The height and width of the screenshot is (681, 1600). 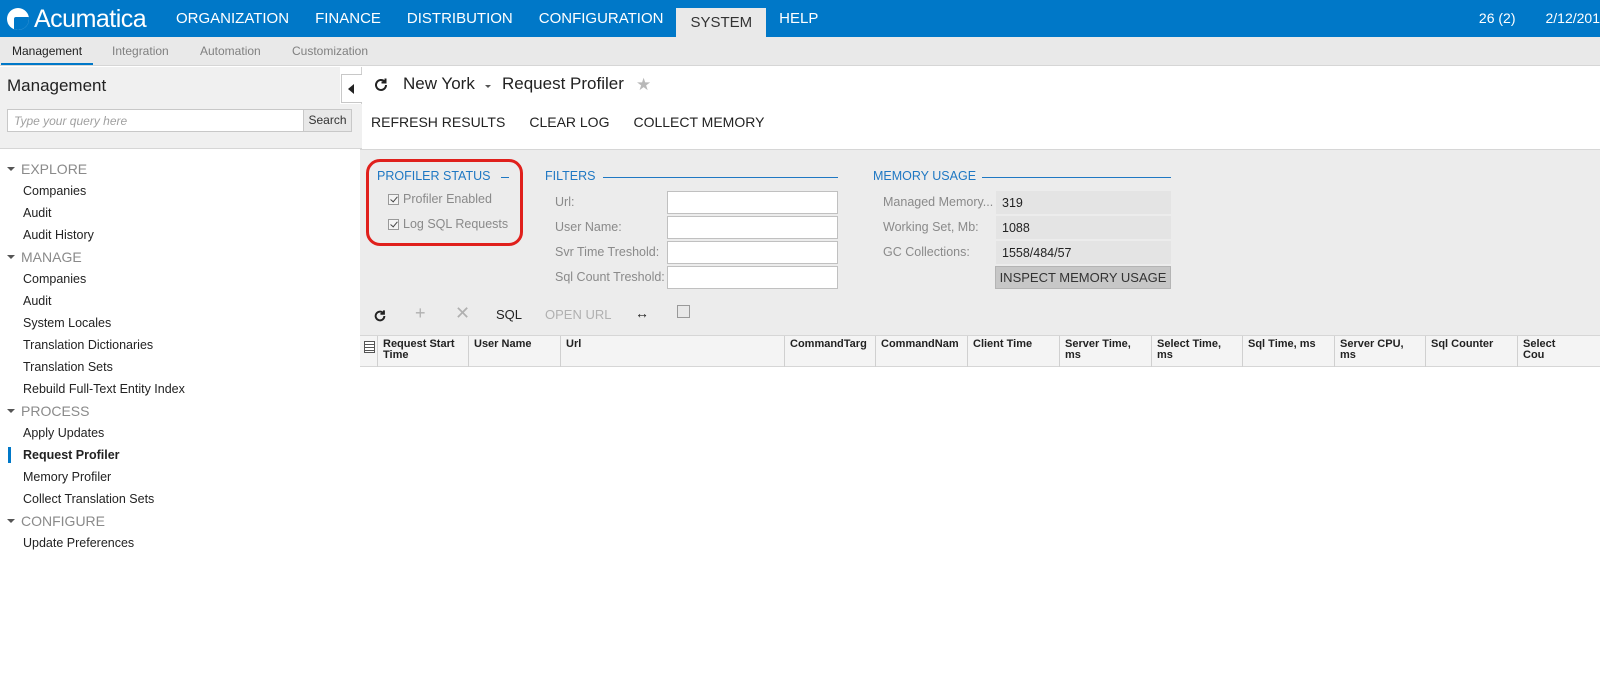 I want to click on fit-columns-icon: ↔, so click(x=642, y=313).